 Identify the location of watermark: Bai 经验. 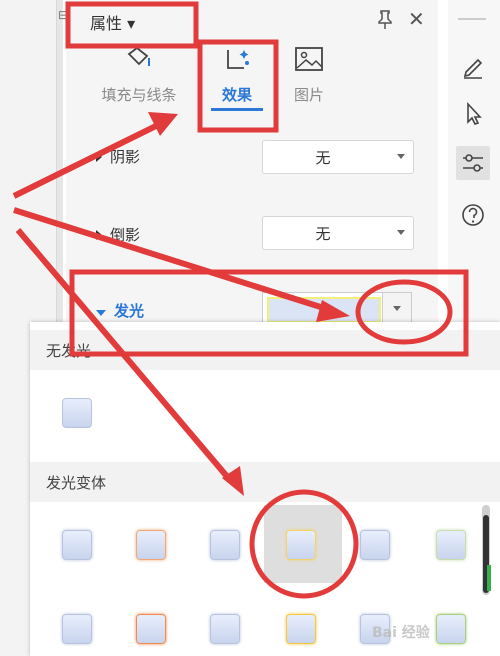
(401, 633).